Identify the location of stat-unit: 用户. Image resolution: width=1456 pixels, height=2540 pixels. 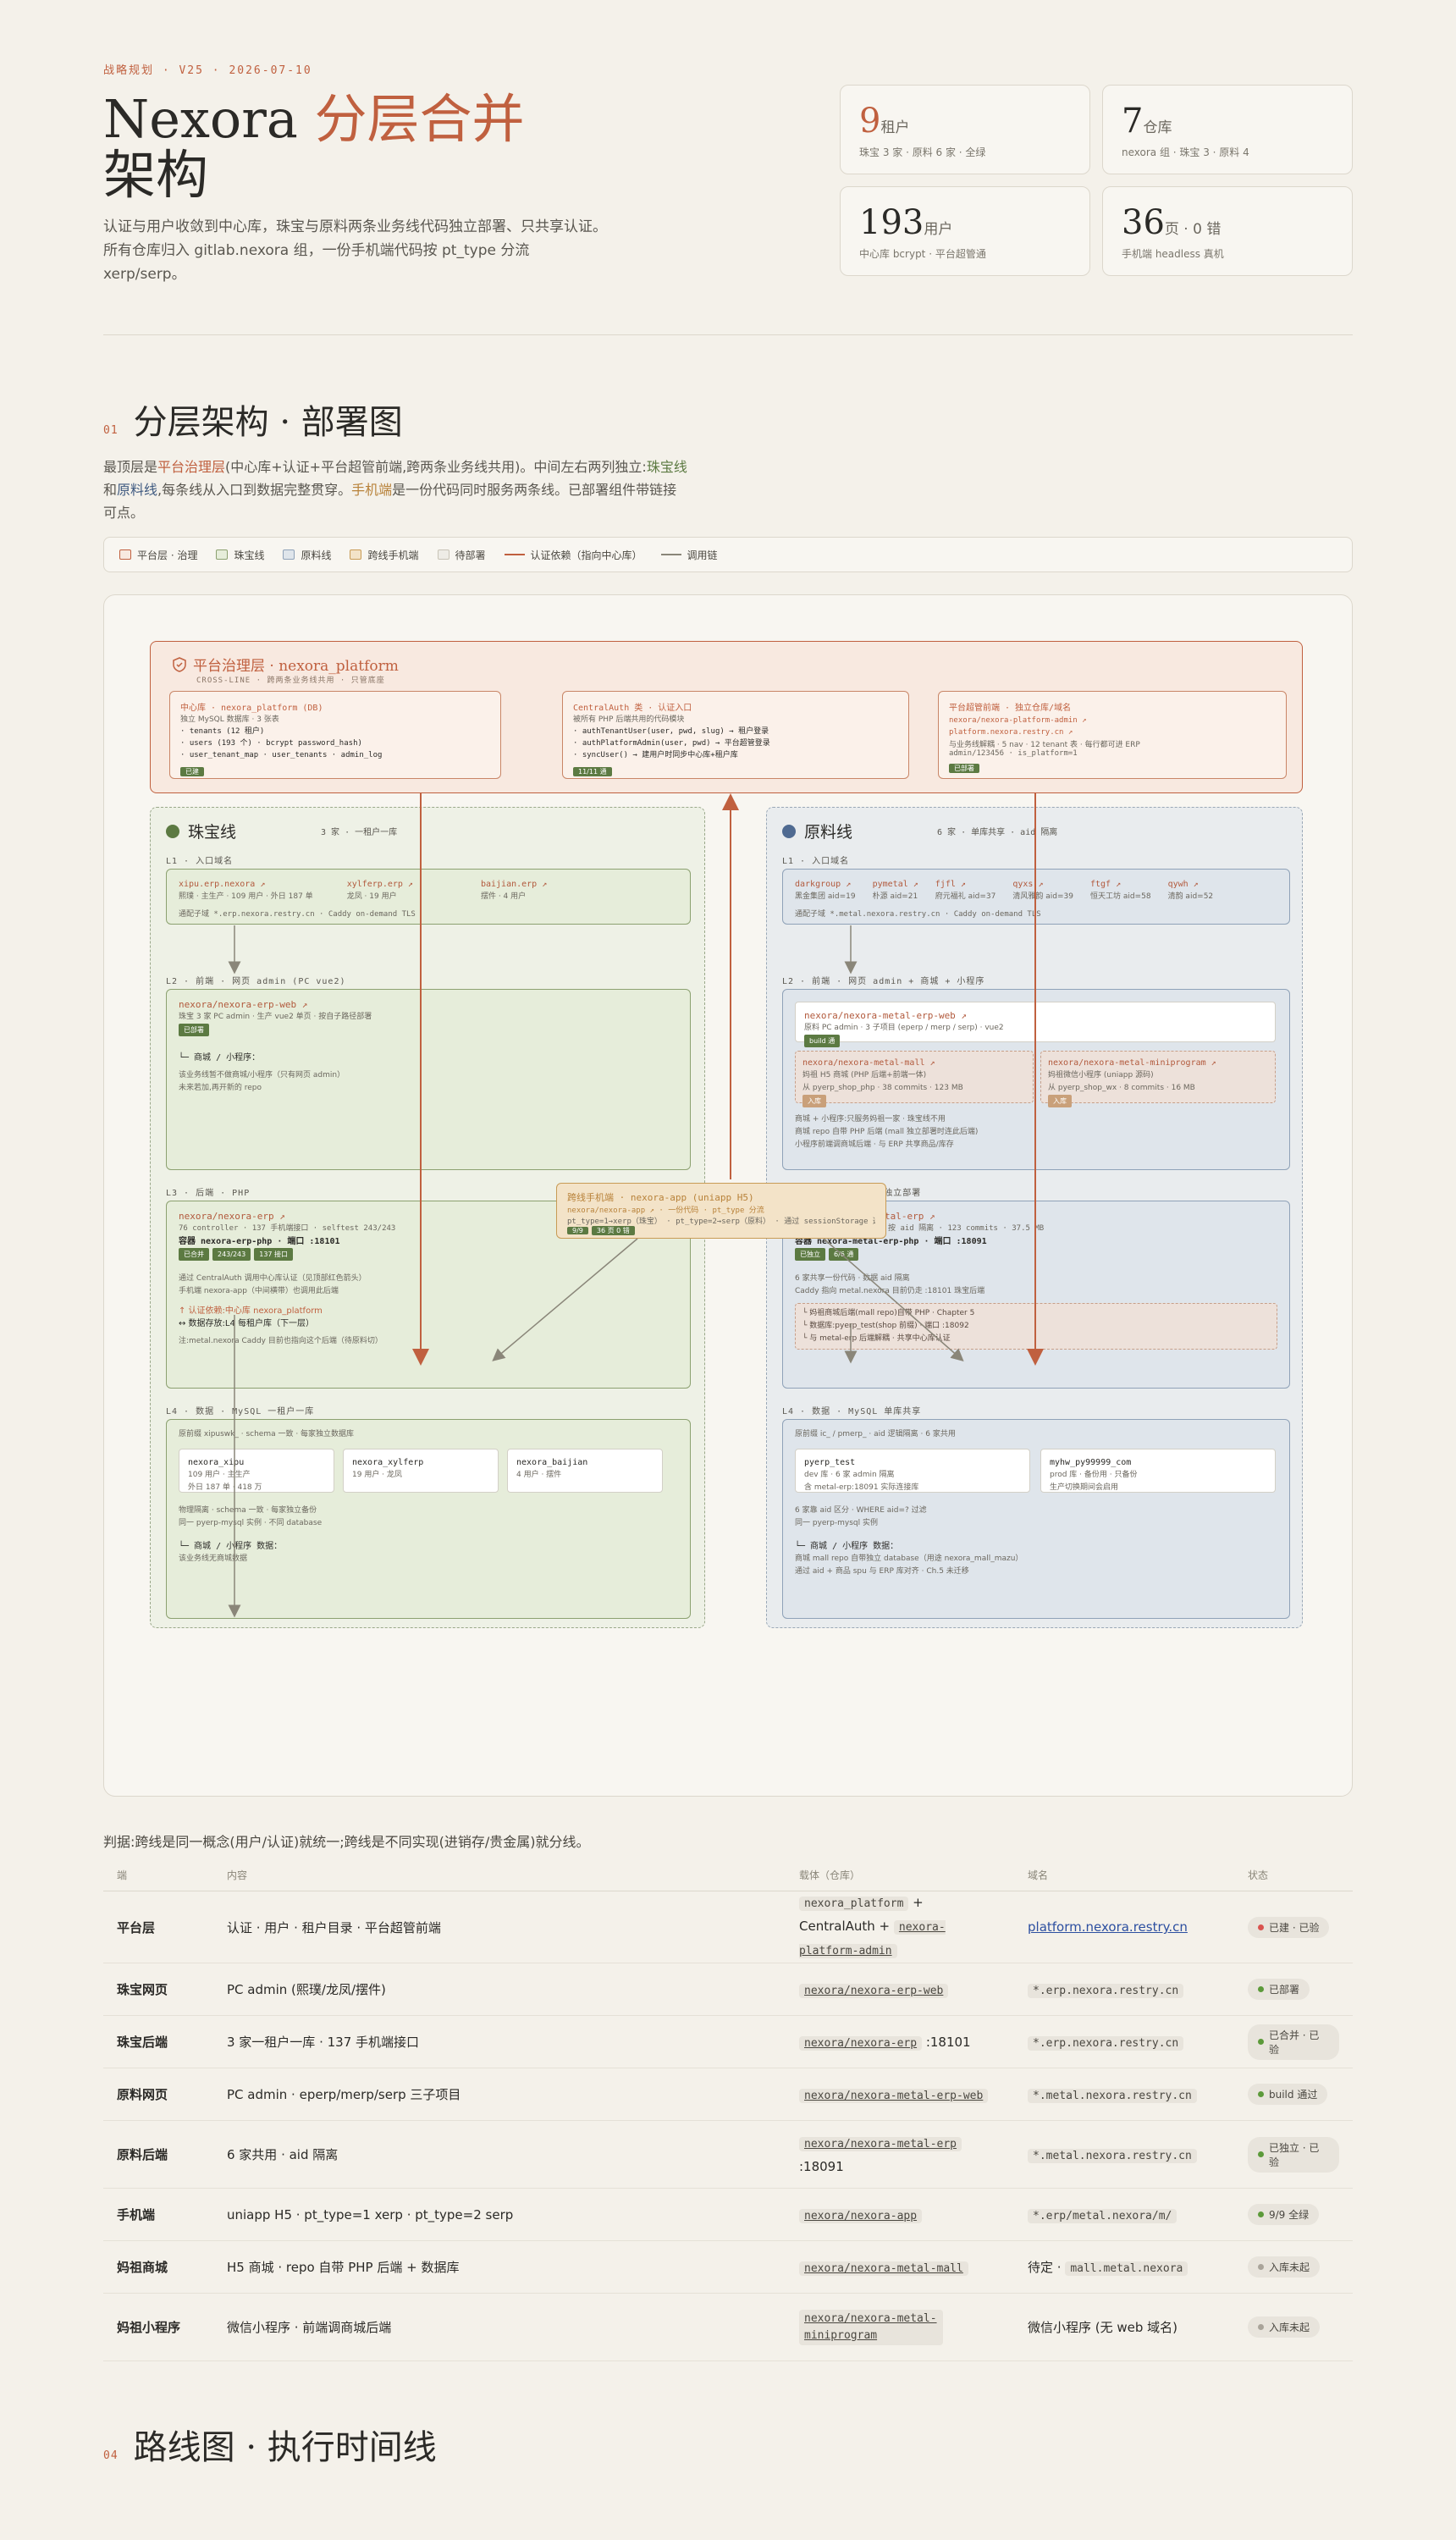
(939, 229).